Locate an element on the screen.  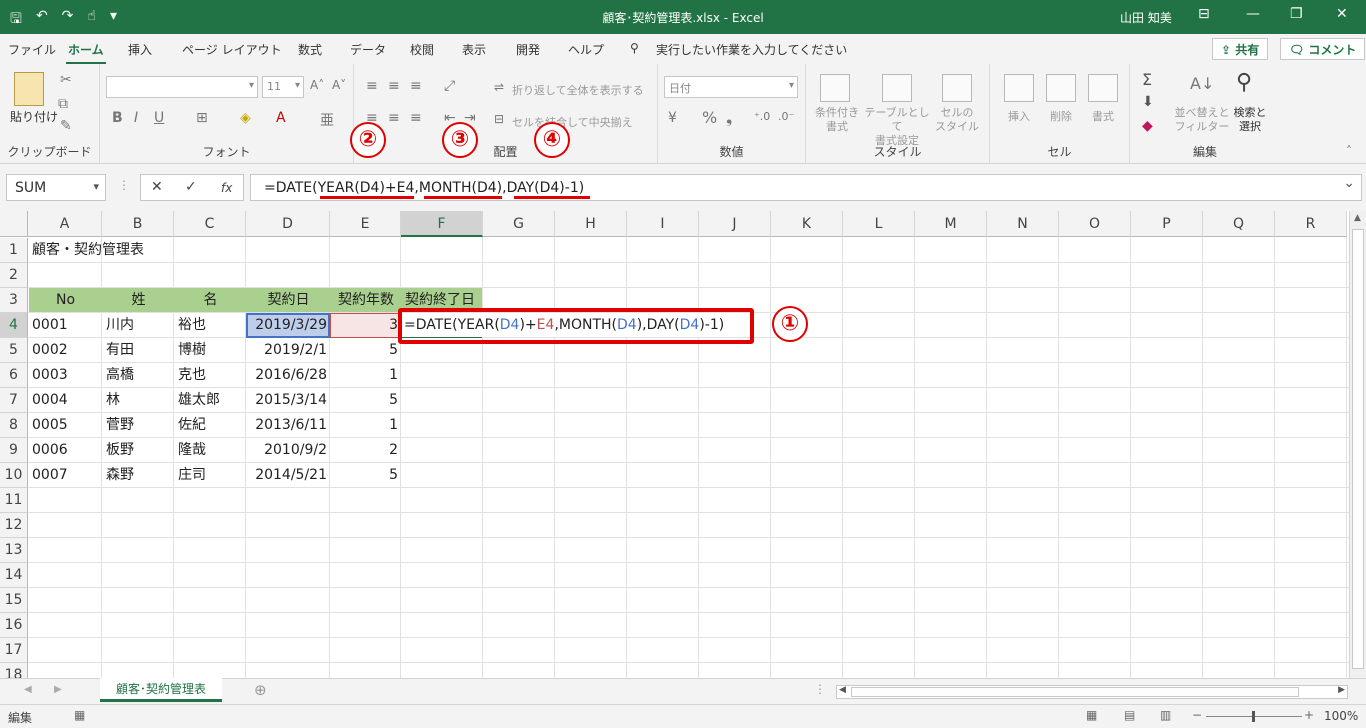
add-sheet-icon: ⊕ is located at coordinates (260, 690).